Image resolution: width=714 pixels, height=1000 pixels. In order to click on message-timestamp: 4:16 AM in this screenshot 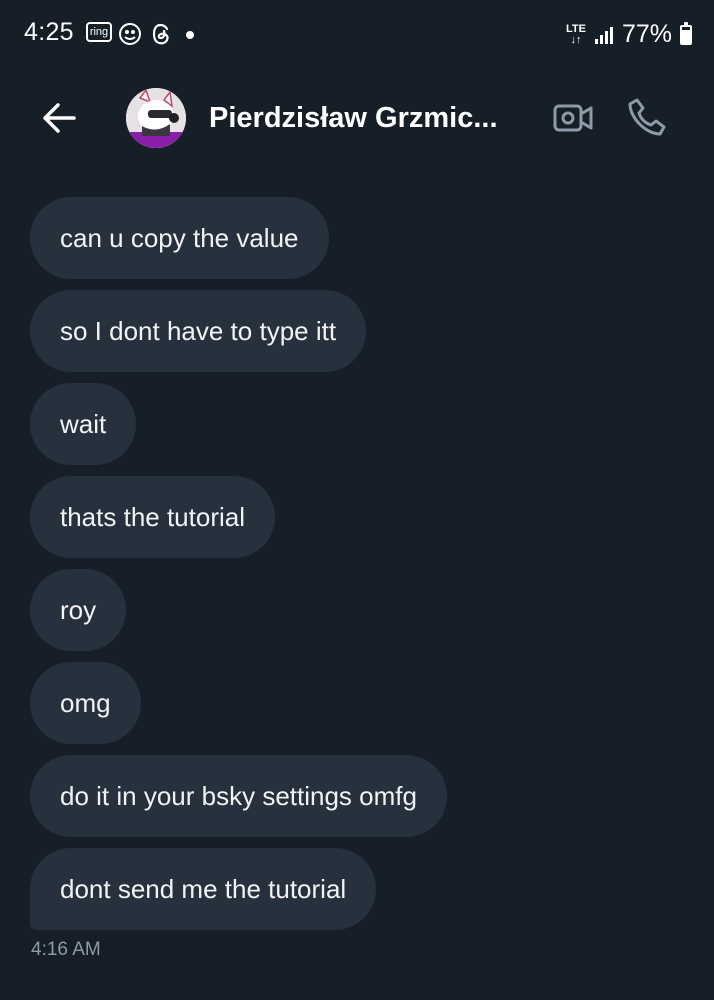, I will do `click(66, 949)`.